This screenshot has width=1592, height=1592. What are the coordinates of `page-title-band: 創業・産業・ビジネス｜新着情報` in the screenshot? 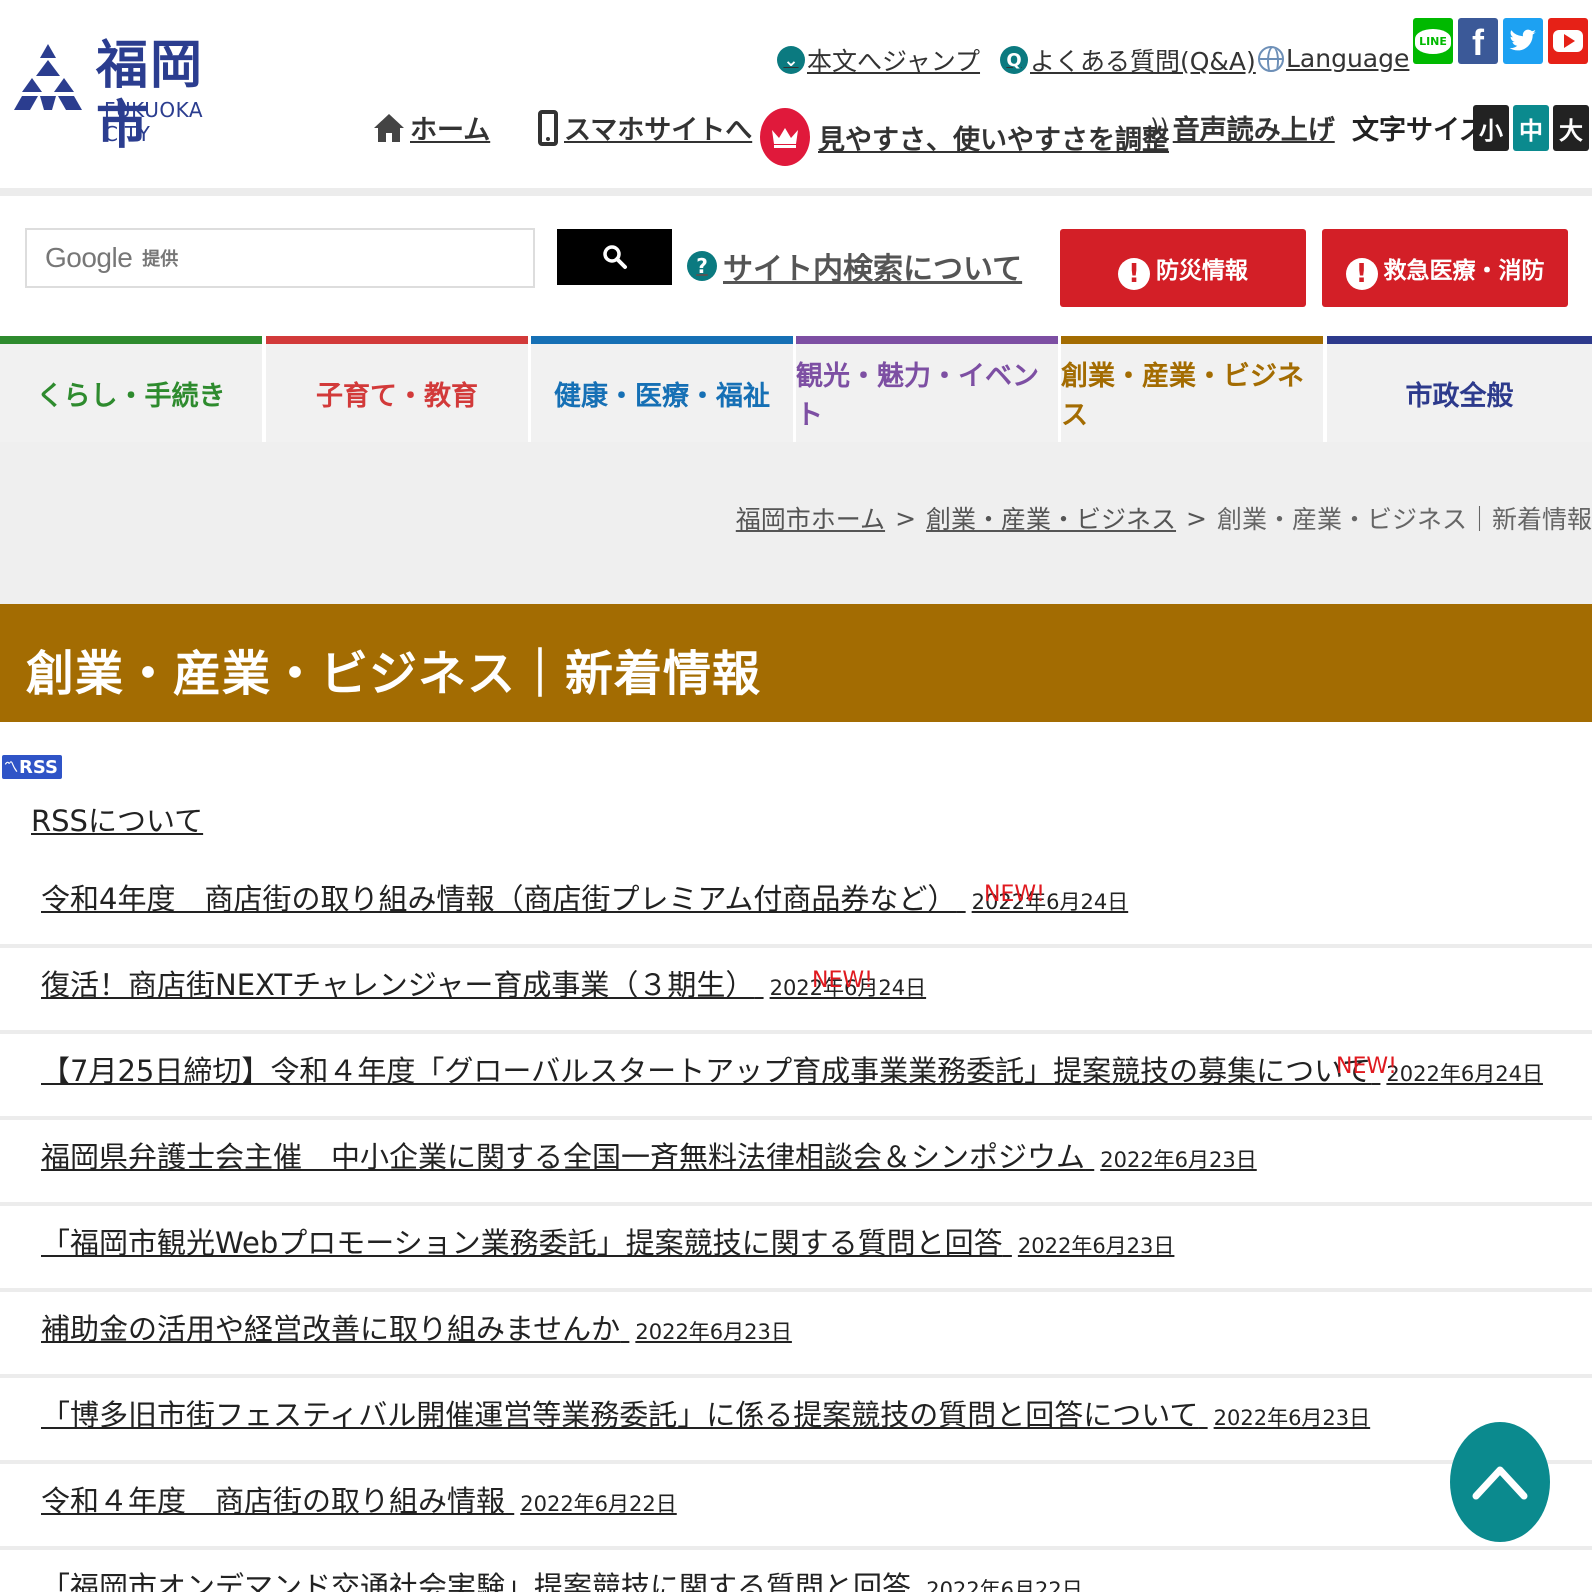 It's located at (796, 663).